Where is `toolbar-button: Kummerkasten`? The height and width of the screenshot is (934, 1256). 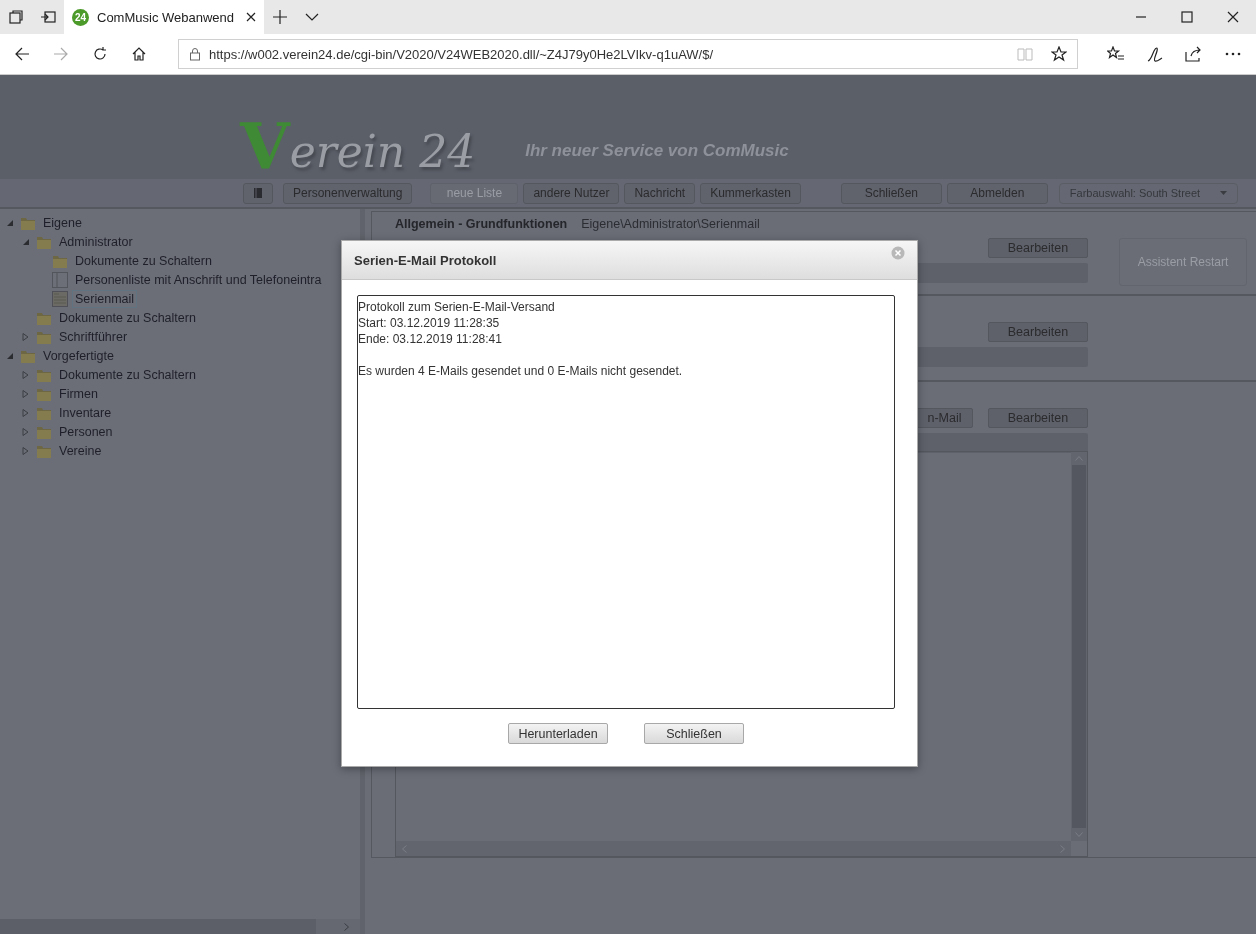 toolbar-button: Kummerkasten is located at coordinates (750, 193).